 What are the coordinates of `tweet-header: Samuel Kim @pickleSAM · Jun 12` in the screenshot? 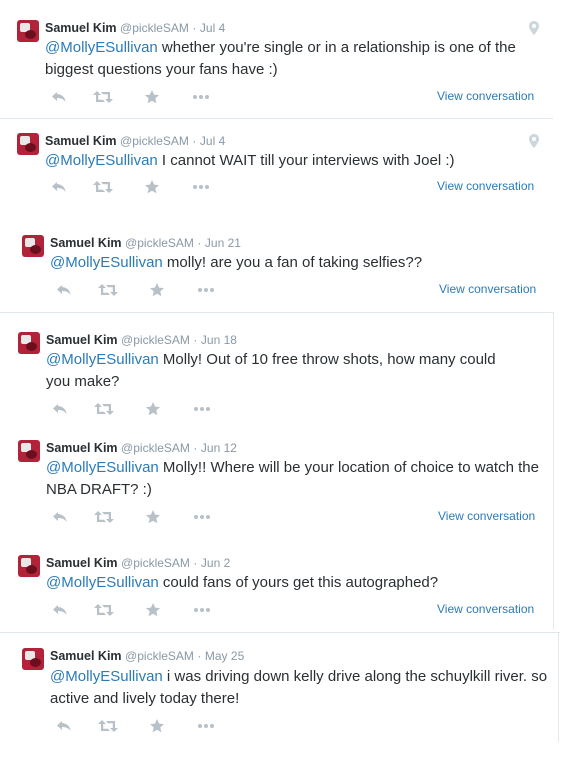 It's located at (141, 448).